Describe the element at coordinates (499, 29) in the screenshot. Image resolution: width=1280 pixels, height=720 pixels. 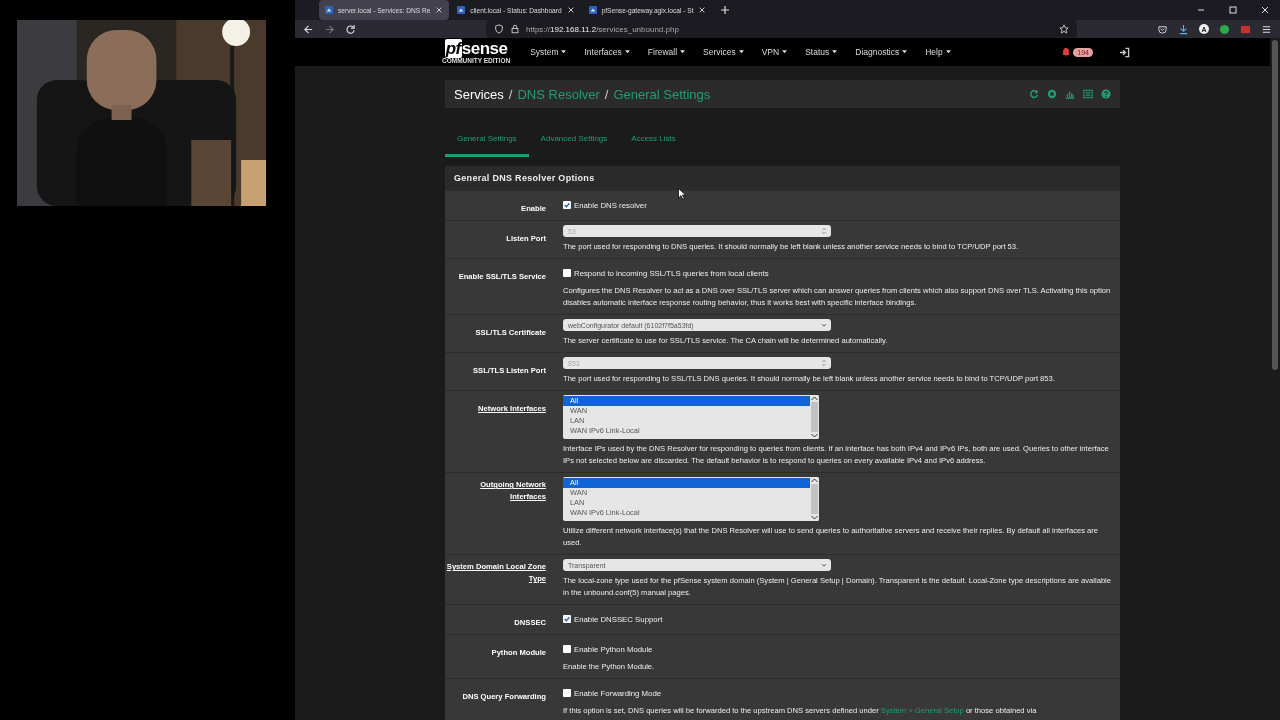
I see `shield-icon` at that location.